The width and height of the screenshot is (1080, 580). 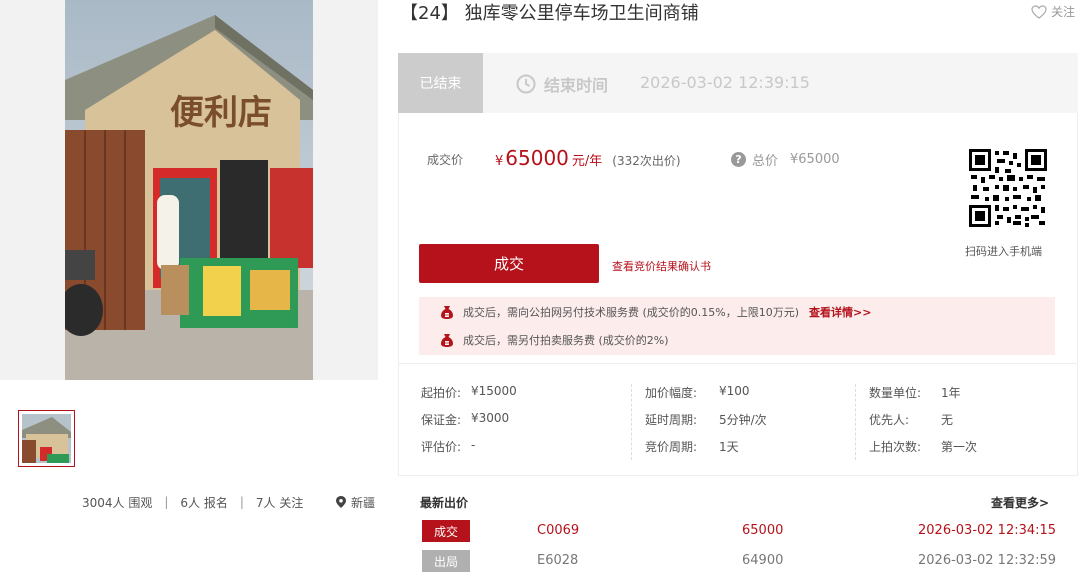 What do you see at coordinates (341, 502) in the screenshot?
I see `location-pin-icon` at bounding box center [341, 502].